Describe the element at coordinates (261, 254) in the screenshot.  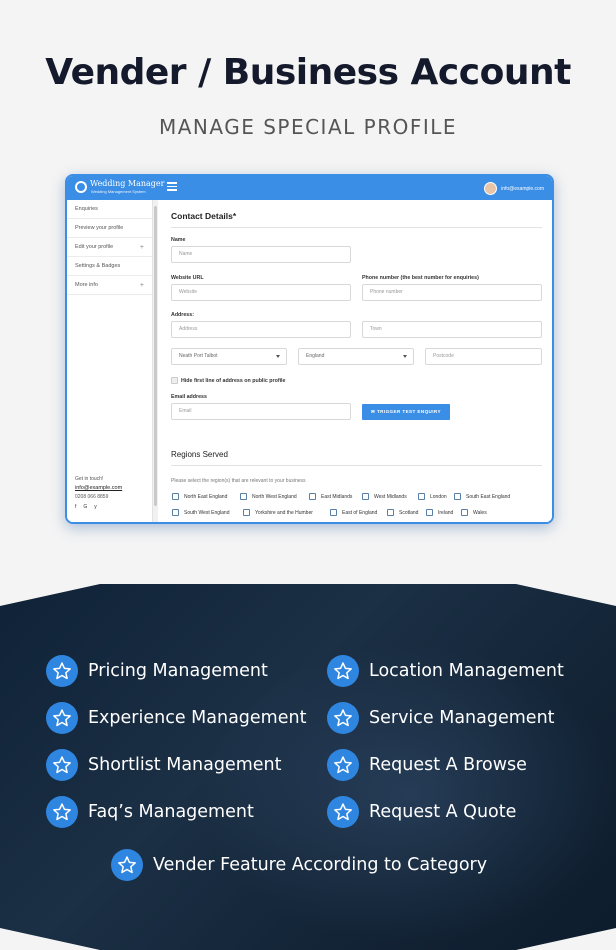
I see `name-input: Name` at that location.